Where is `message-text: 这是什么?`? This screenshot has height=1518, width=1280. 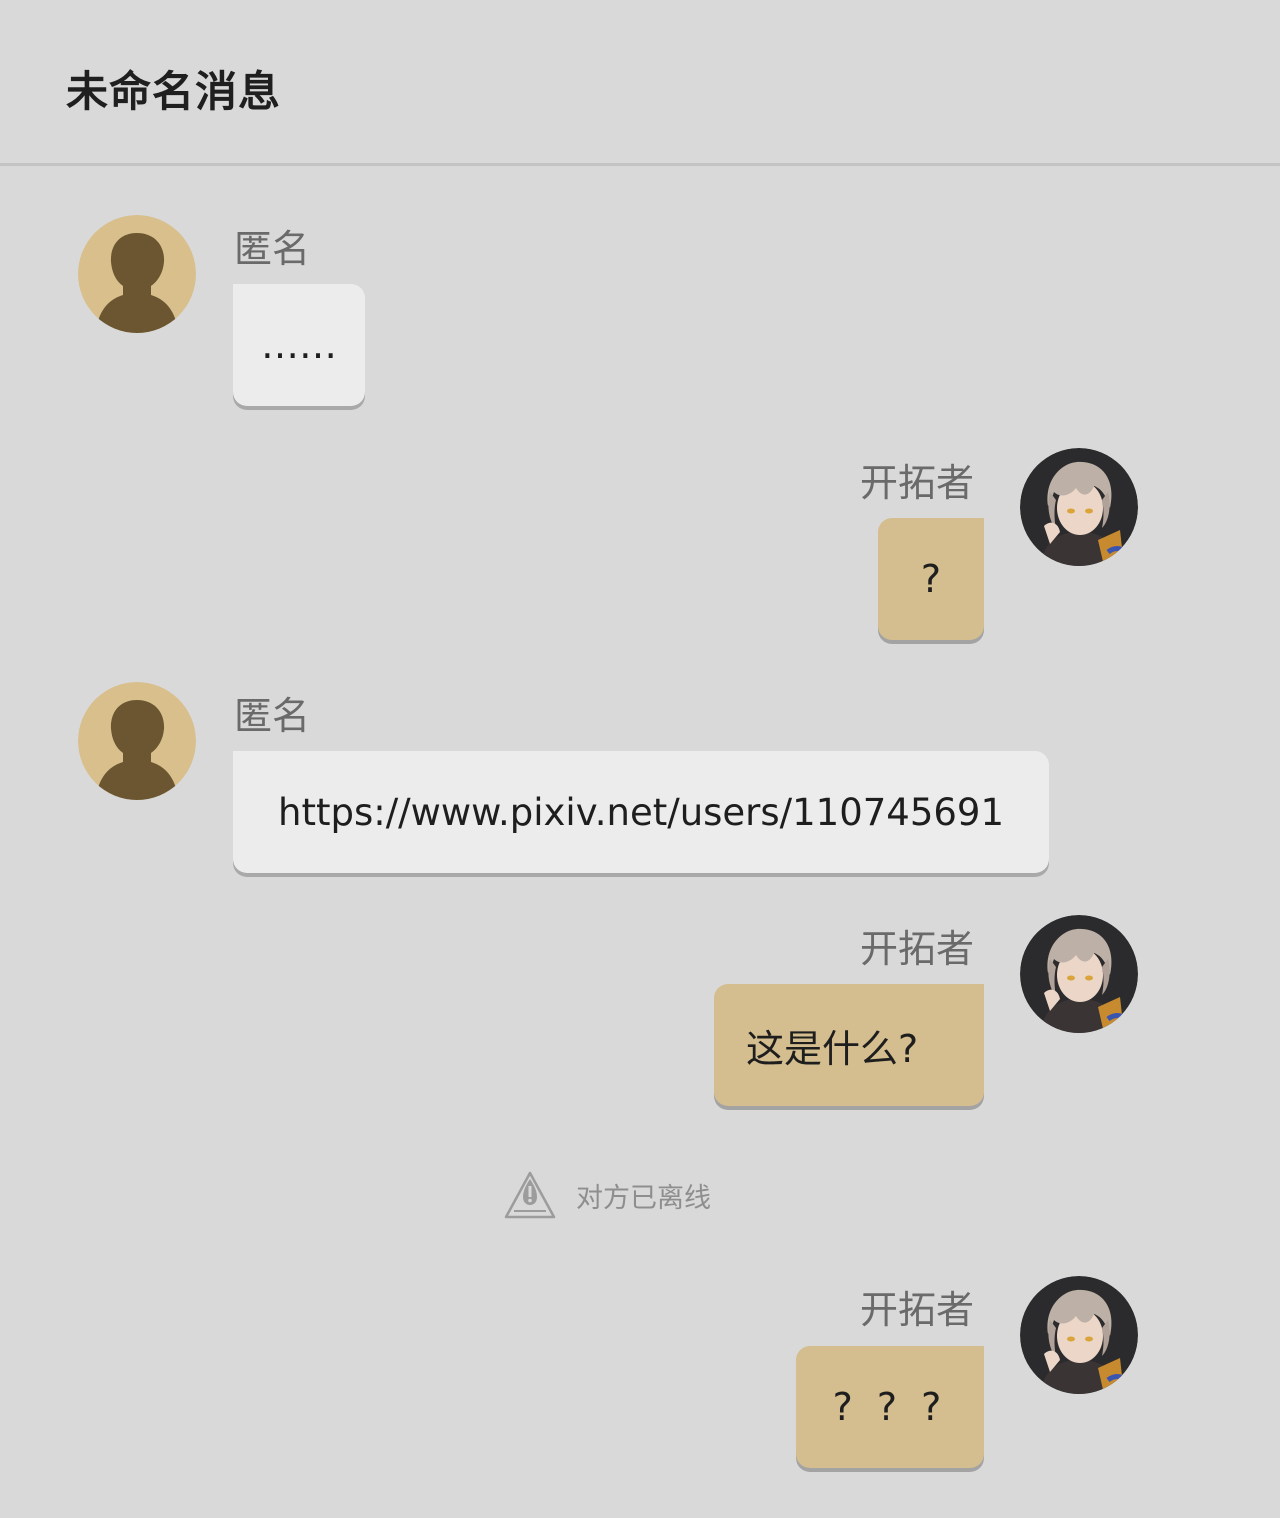 message-text: 这是什么? is located at coordinates (832, 1048).